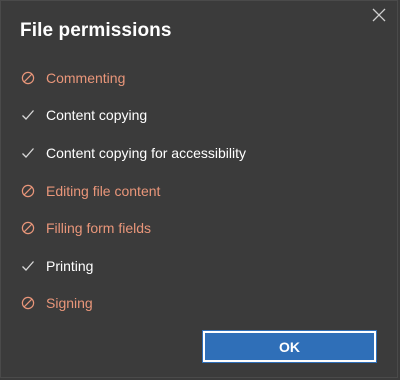 Image resolution: width=400 pixels, height=380 pixels. Describe the element at coordinates (199, 266) in the screenshot. I see `permission-item: Printing` at that location.